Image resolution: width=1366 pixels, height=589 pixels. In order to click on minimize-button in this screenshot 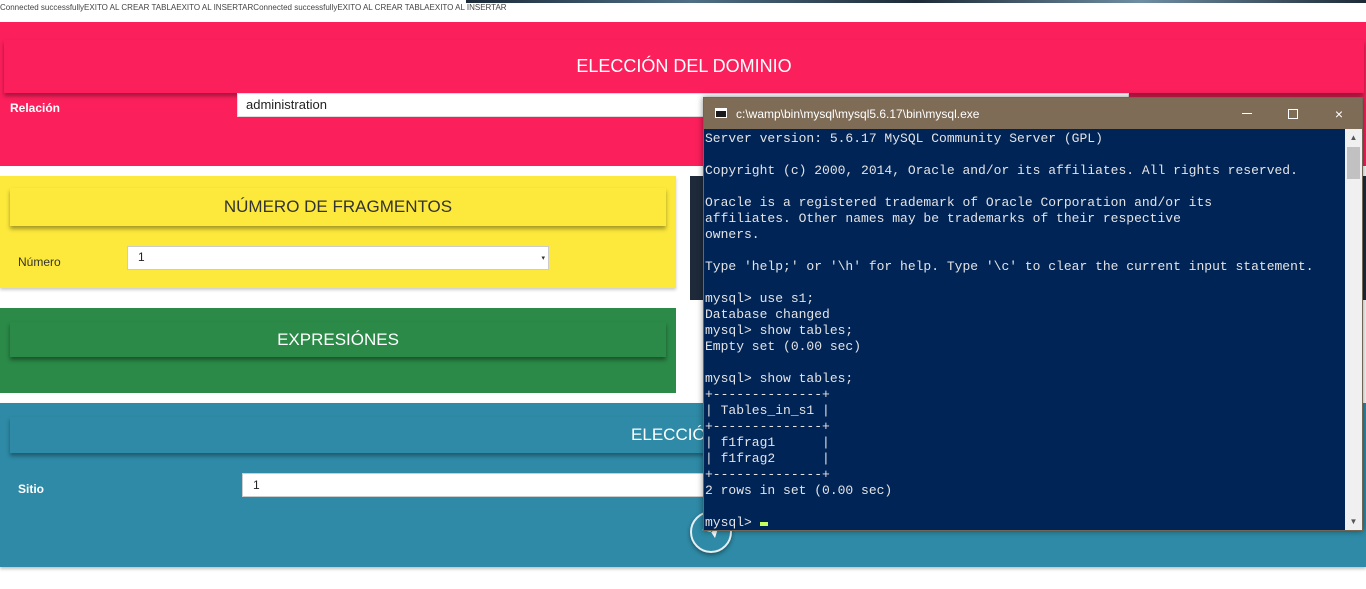, I will do `click(1247, 113)`.